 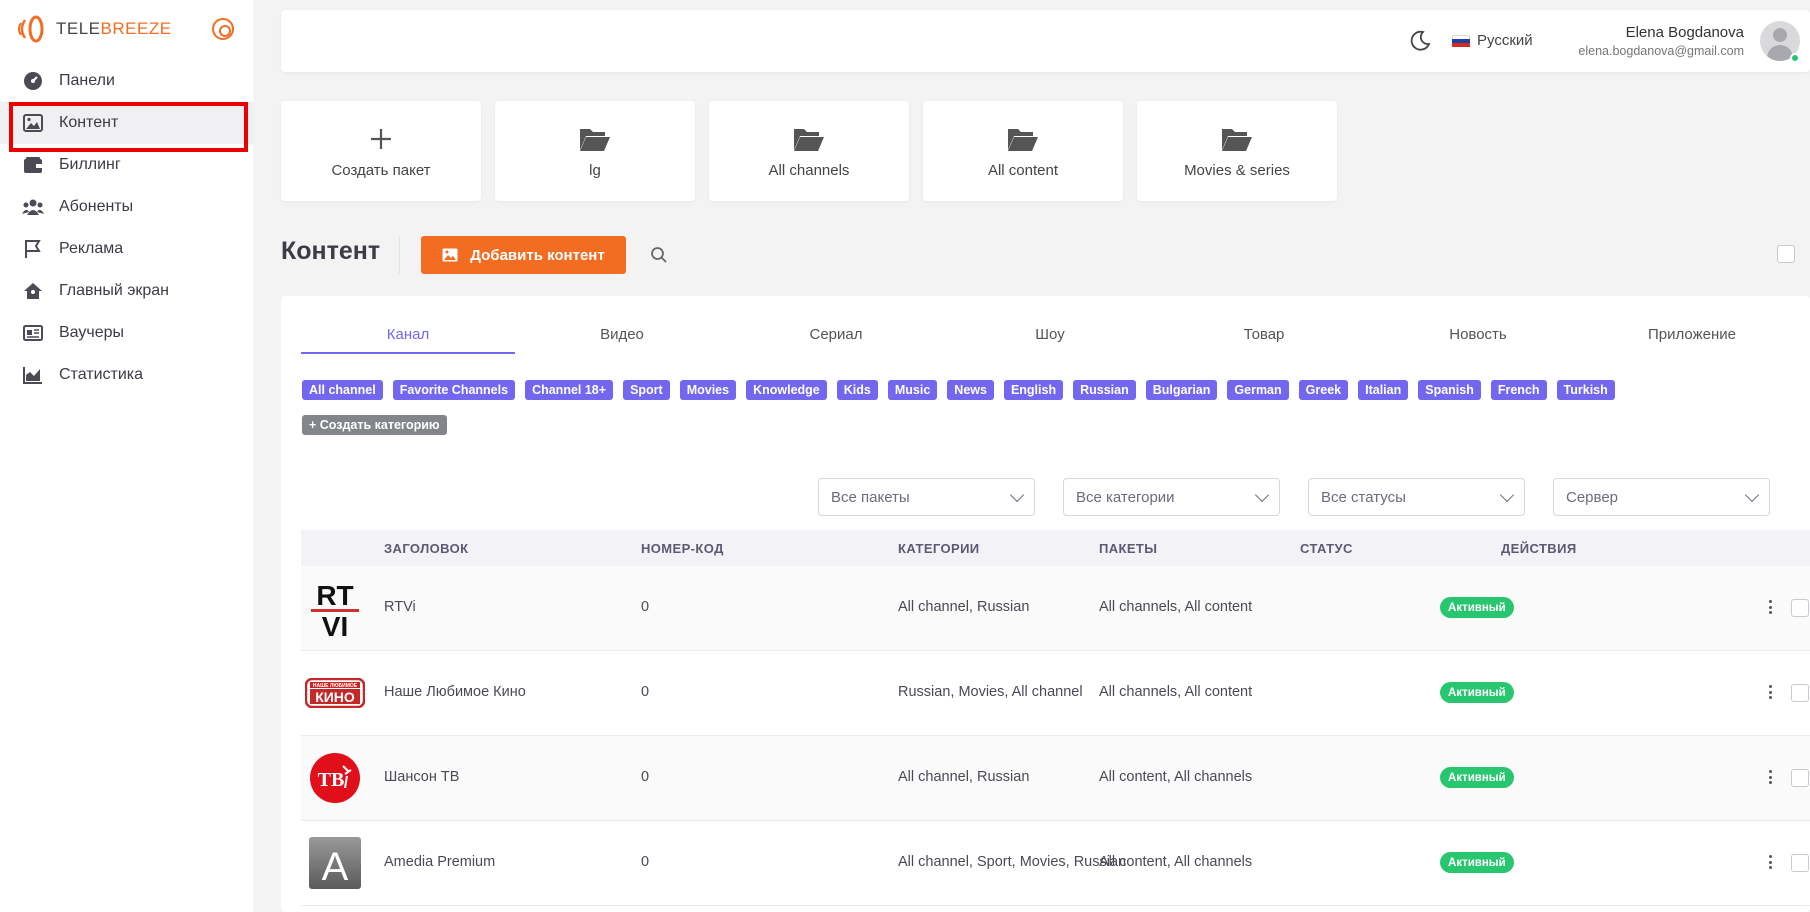 I want to click on tab-app: Приложение, so click(x=1692, y=334).